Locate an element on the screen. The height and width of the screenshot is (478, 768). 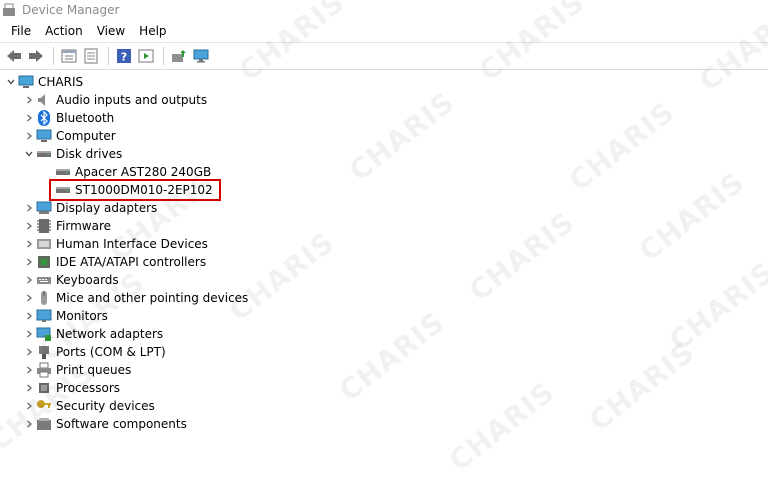
tree-item-keyboards: Keyboards is located at coordinates (384, 280).